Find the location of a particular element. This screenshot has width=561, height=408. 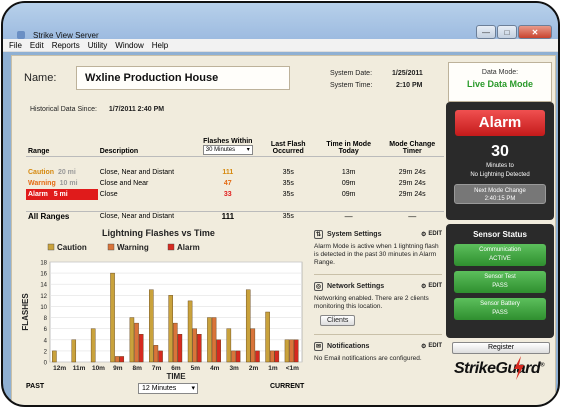

status-label: Sensor Test is located at coordinates (500, 277).